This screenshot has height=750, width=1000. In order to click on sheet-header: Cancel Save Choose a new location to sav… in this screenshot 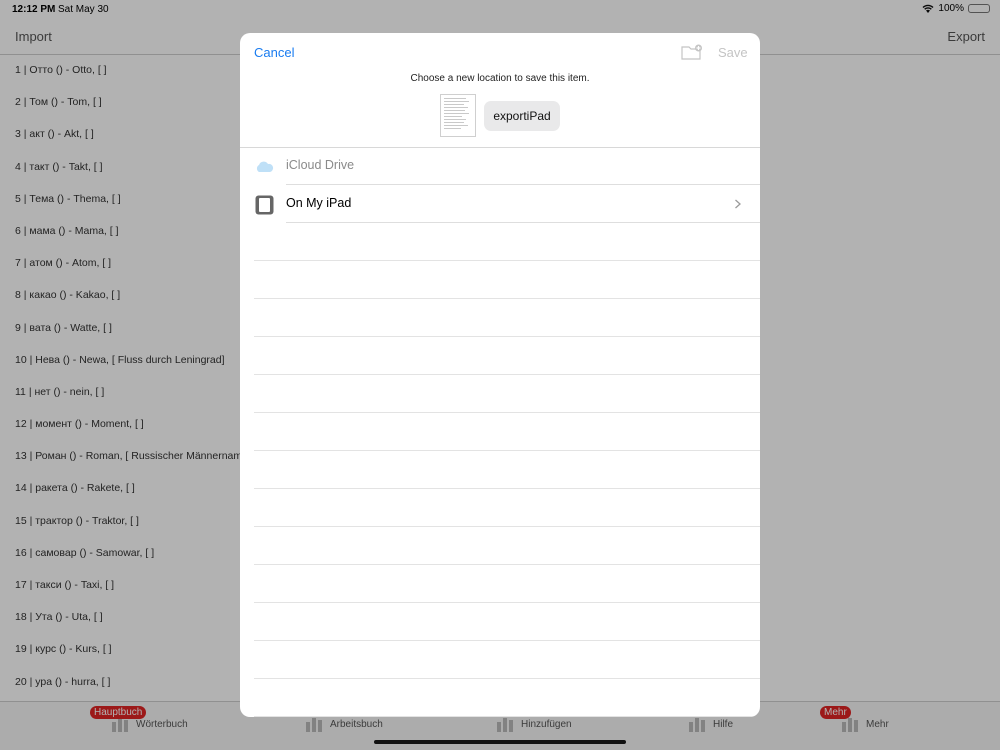, I will do `click(500, 90)`.